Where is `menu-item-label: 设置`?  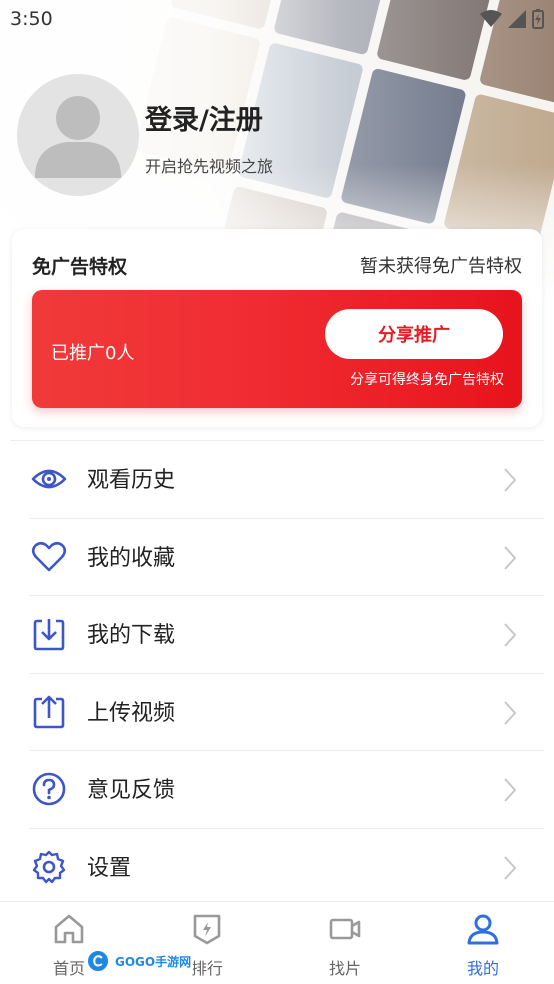
menu-item-label: 设置 is located at coordinates (109, 868).